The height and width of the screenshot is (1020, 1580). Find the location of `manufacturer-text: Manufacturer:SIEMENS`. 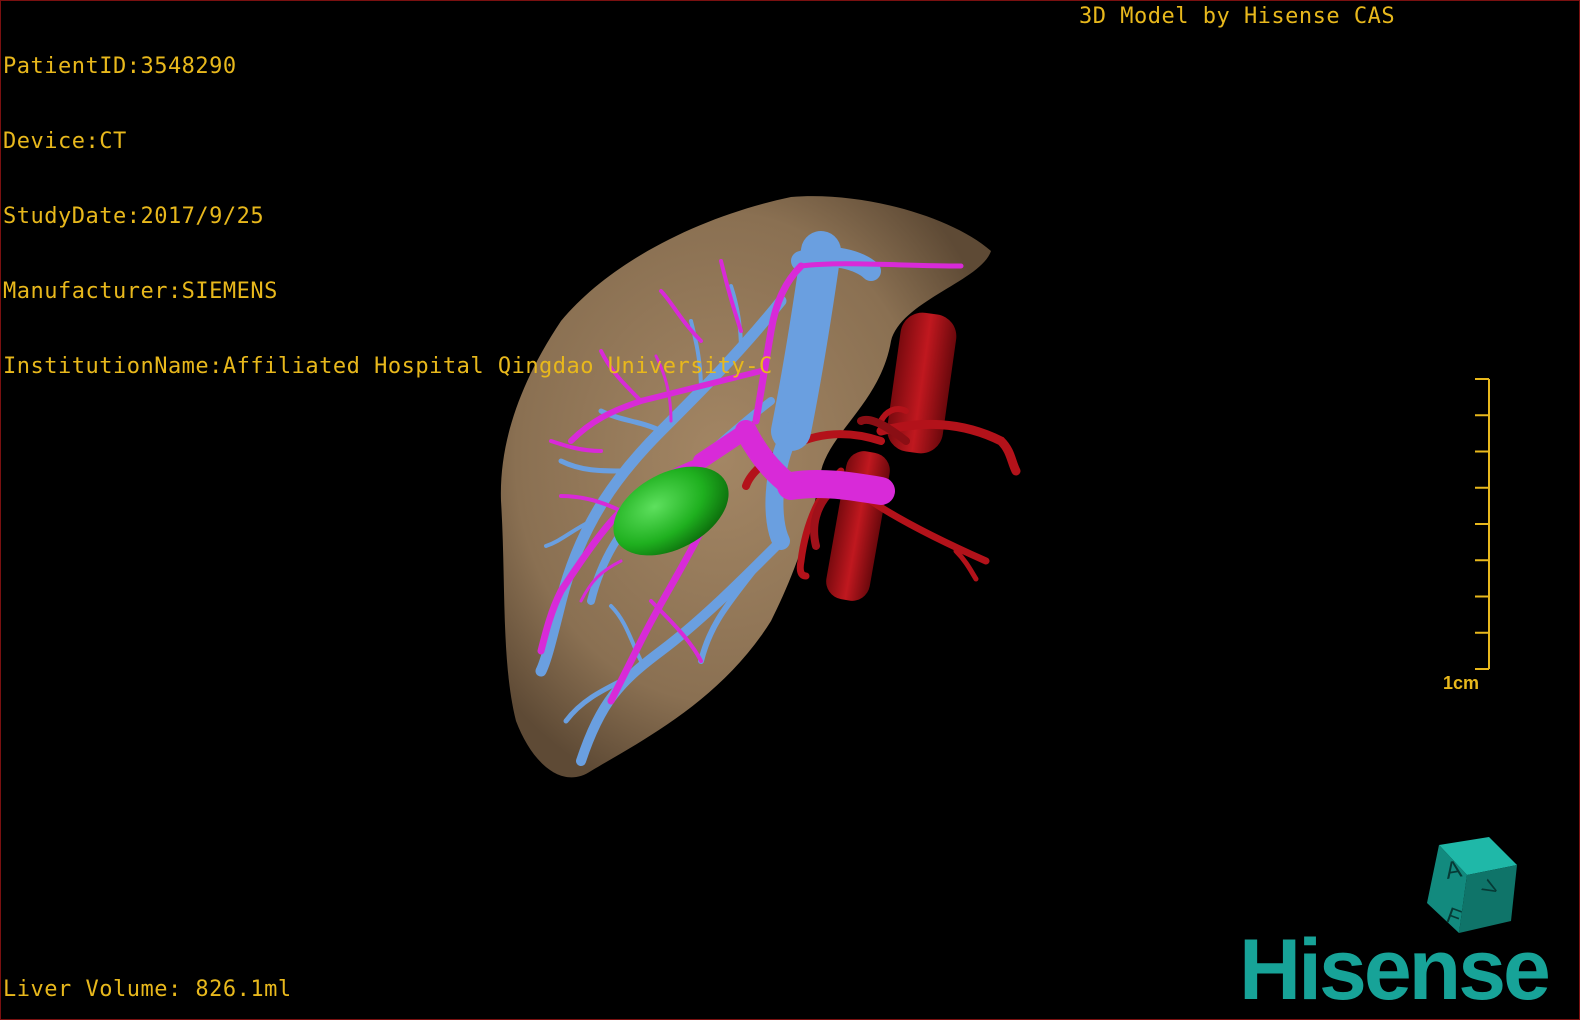

manufacturer-text: Manufacturer:SIEMENS is located at coordinates (140, 291).